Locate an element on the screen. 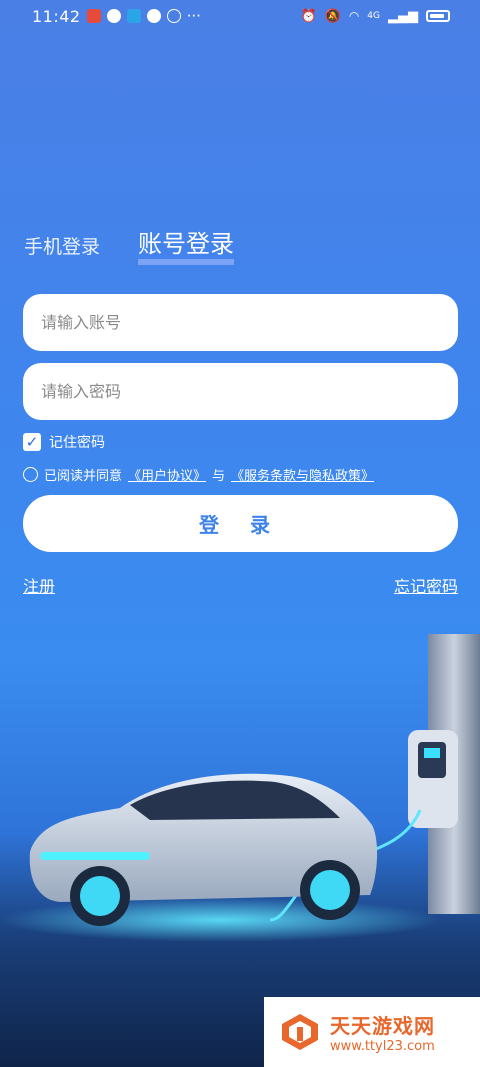  account-field is located at coordinates (240, 322).